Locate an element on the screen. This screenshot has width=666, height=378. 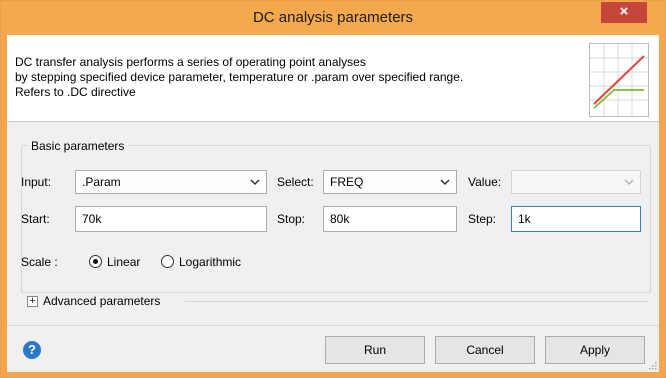
step-label: Step: is located at coordinates (482, 219).